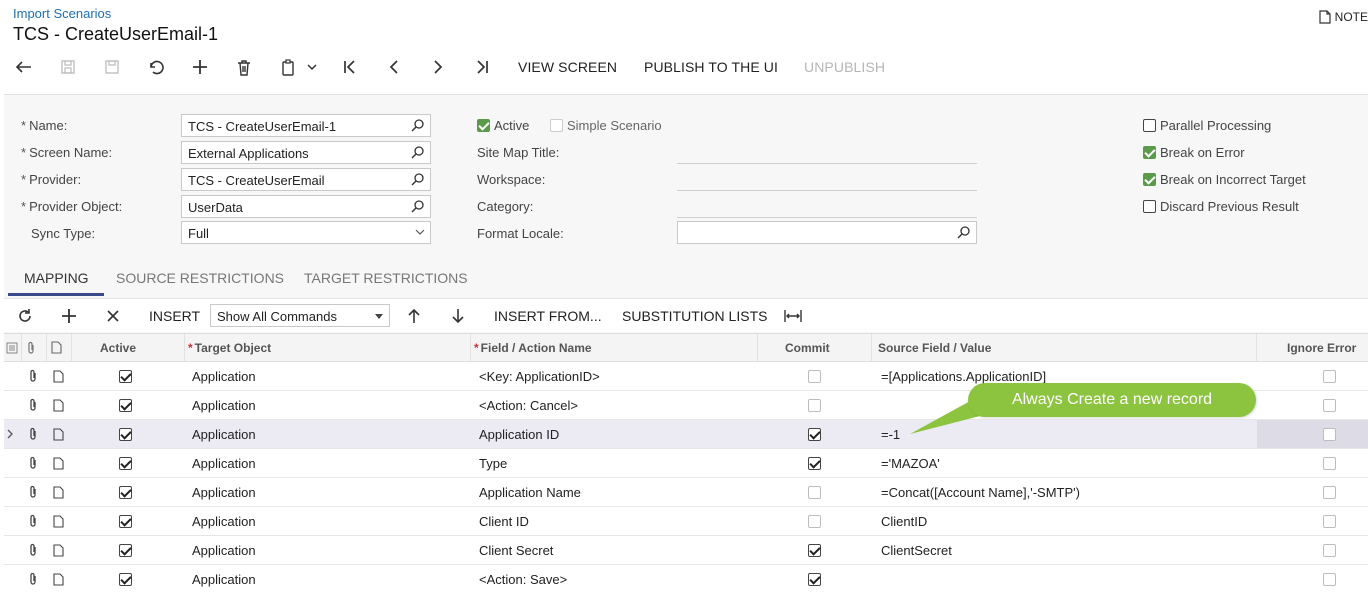 The image size is (1368, 592). What do you see at coordinates (980, 492) in the screenshot?
I see `source-field-cell: =Concat([Account Name],'-SMTP')` at bounding box center [980, 492].